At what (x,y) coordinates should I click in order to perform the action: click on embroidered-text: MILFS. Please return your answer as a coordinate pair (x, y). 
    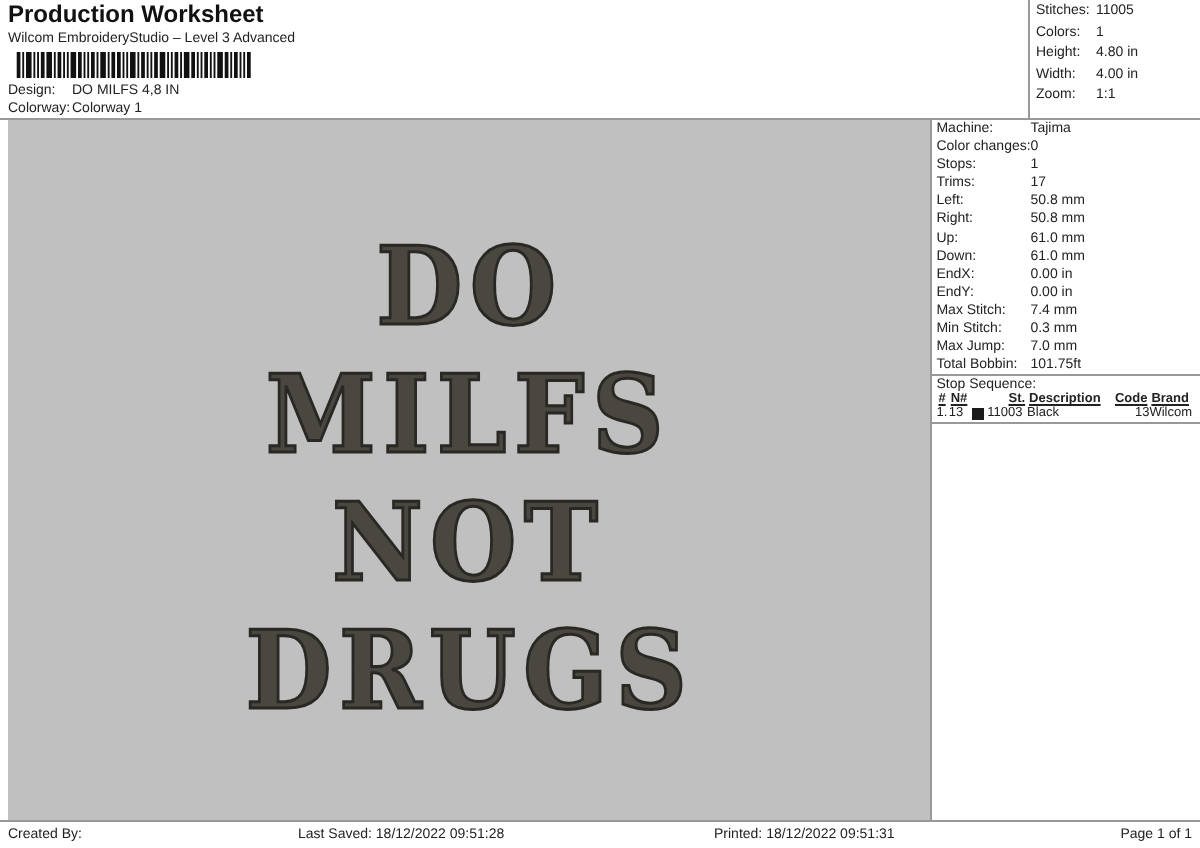
    Looking at the image, I should click on (469, 414).